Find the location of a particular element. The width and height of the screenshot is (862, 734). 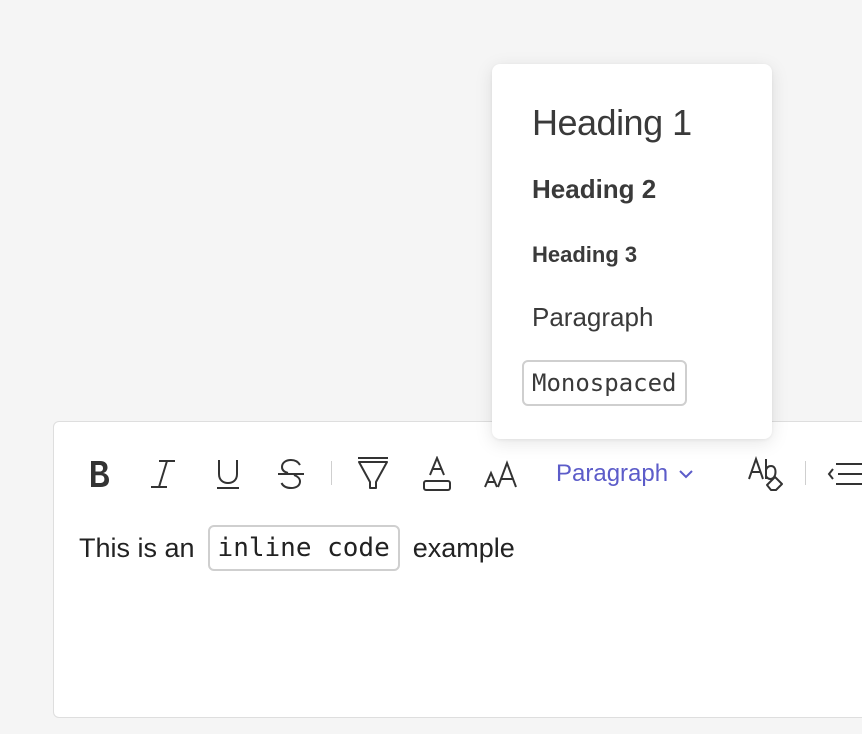

italic-icon is located at coordinates (163, 474).